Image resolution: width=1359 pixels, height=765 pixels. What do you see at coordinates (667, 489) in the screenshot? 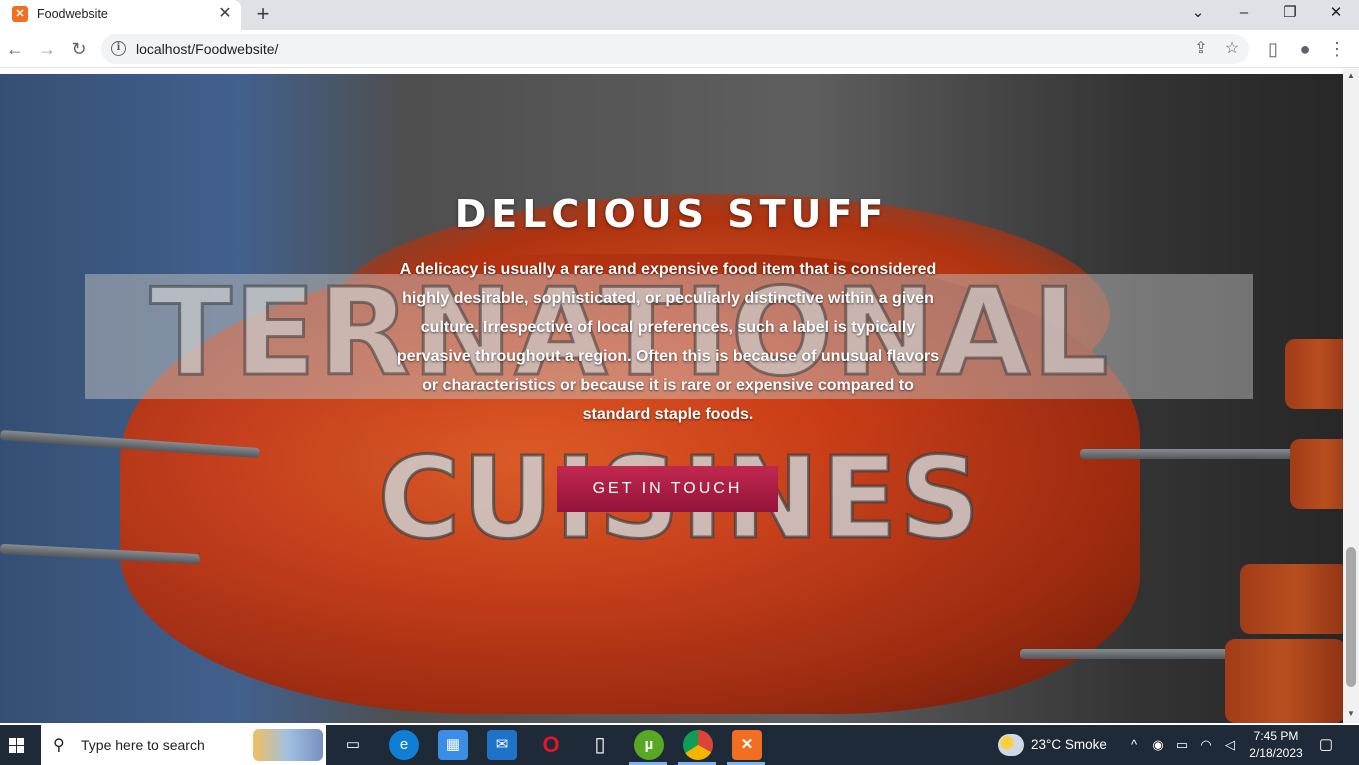
I see `get-in-touch-button: GET IN TOUCH` at bounding box center [667, 489].